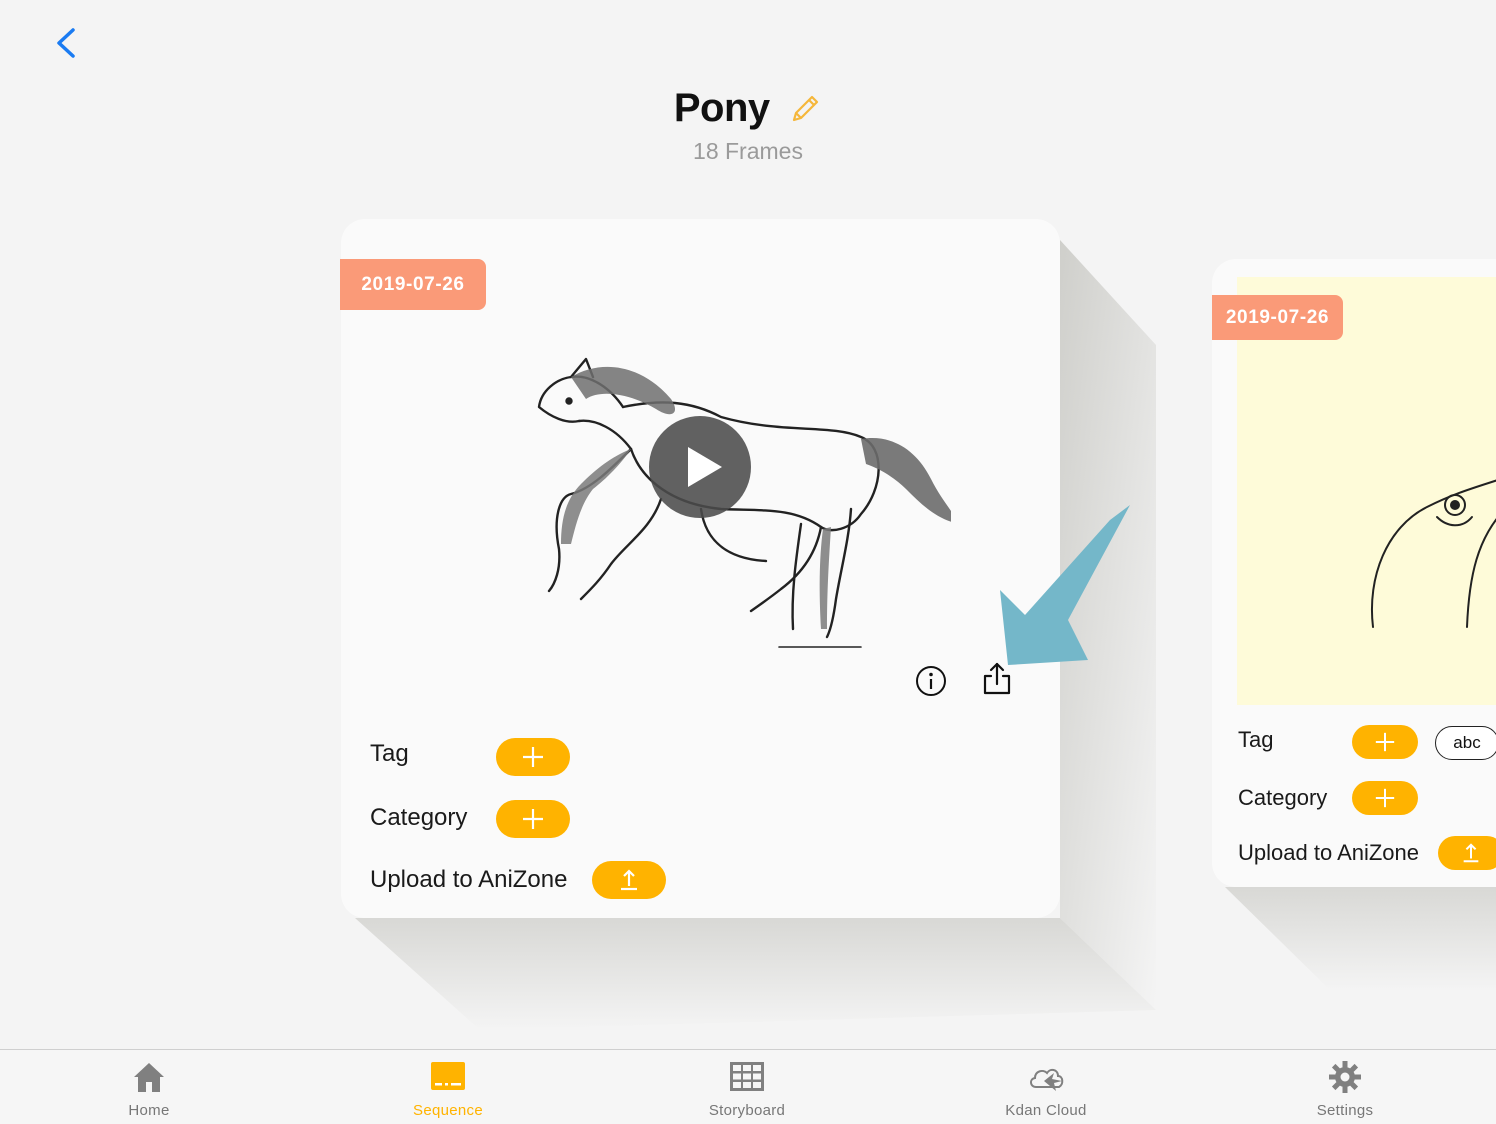  I want to click on tab-sequence: Sequence, so click(448, 1087).